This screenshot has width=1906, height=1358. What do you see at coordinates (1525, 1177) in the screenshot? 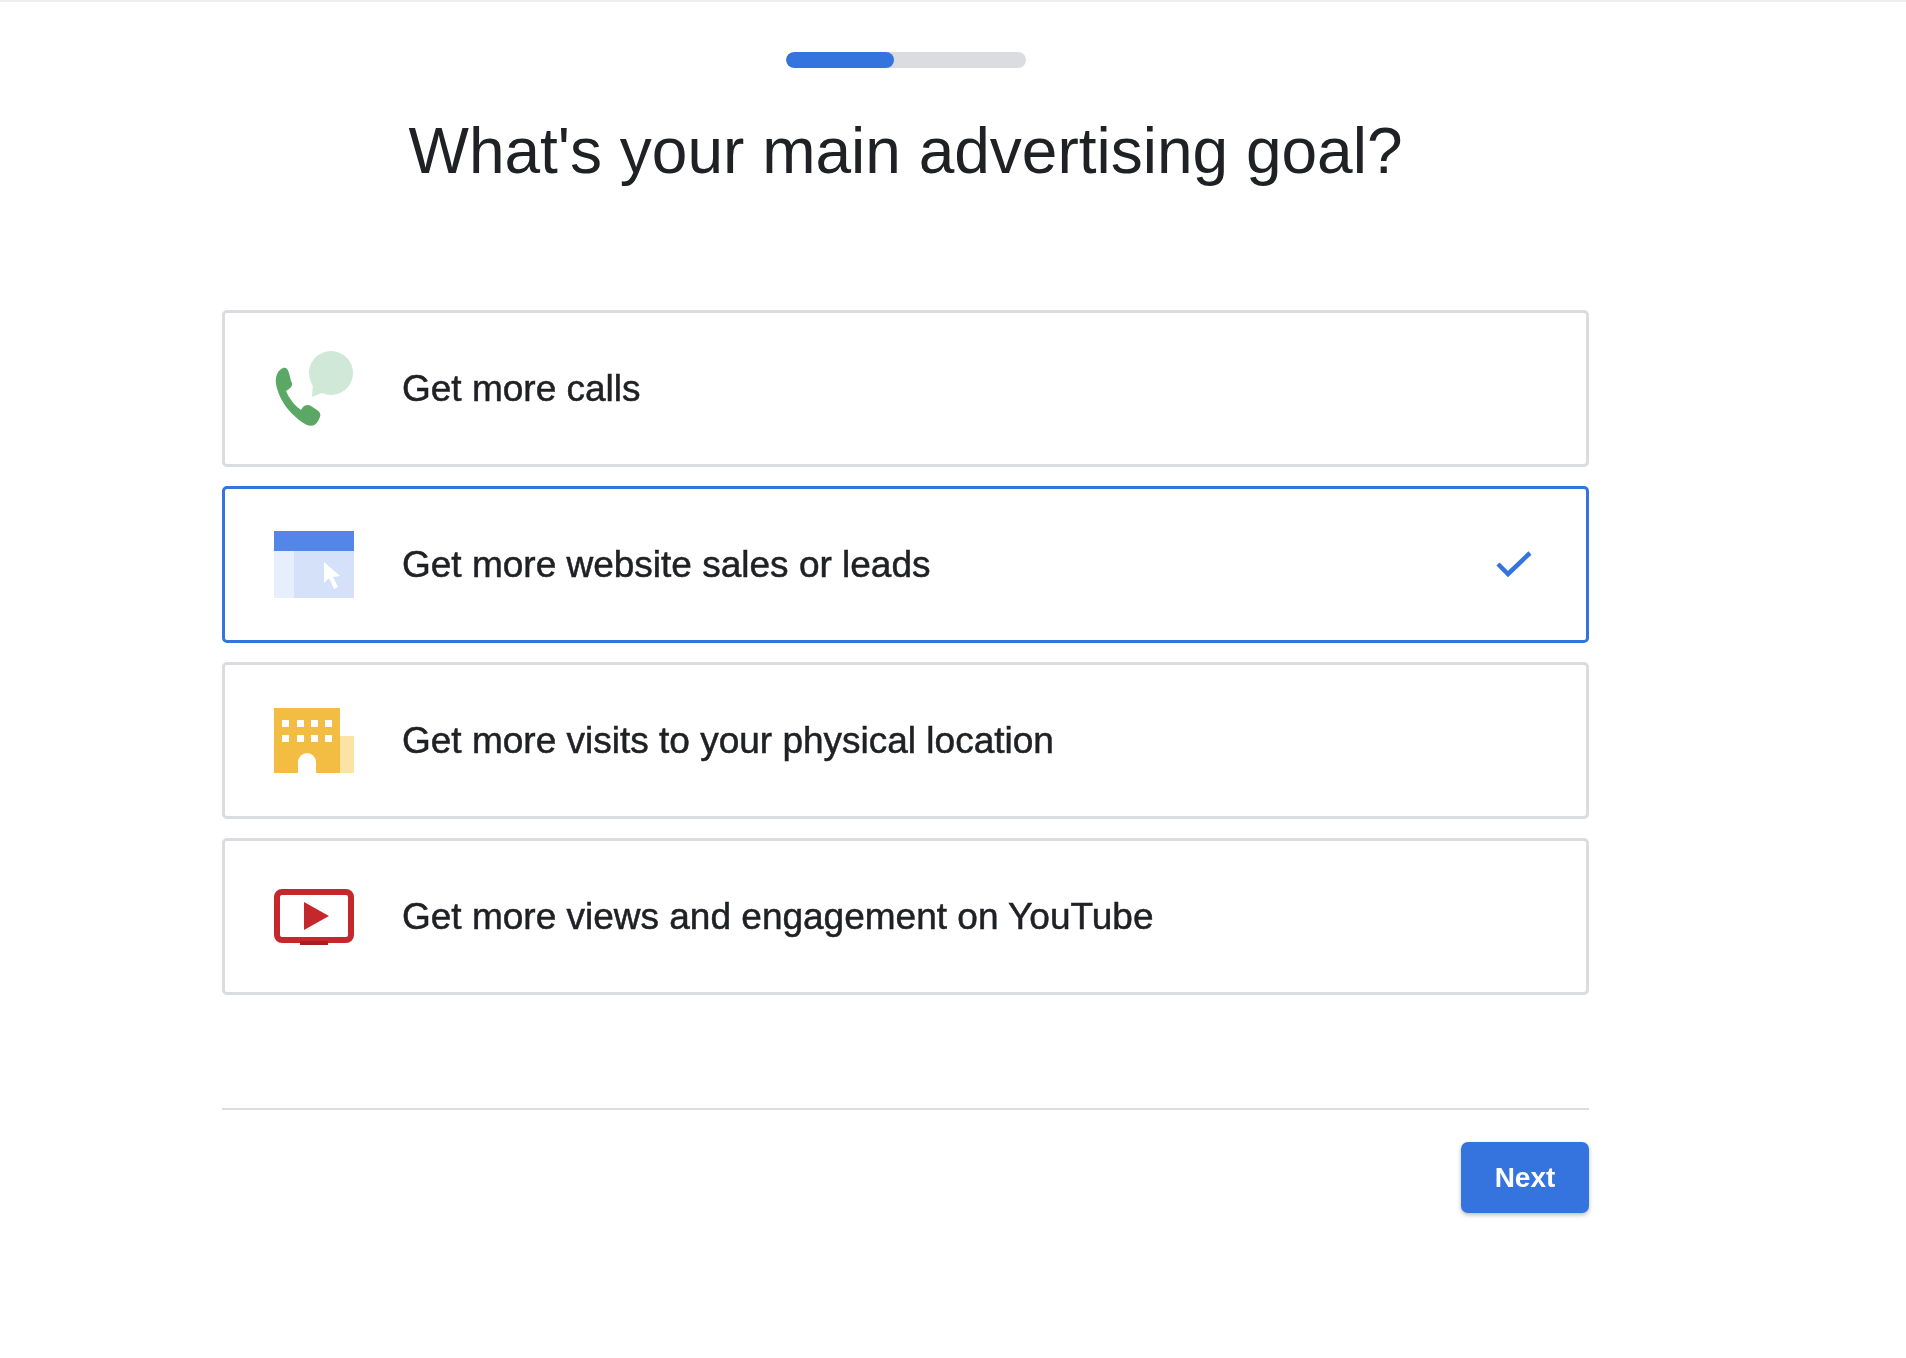
I see `next-button: Next` at bounding box center [1525, 1177].